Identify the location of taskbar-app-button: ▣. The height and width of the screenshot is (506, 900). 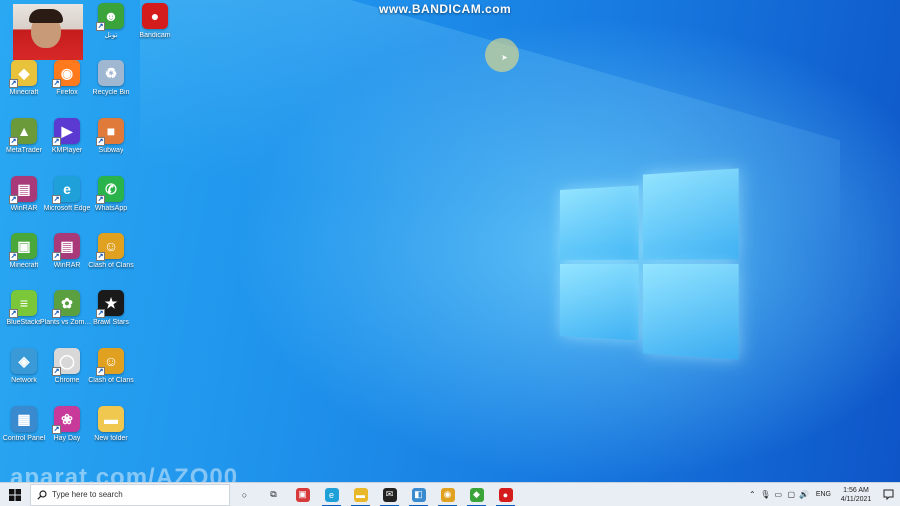
(302, 494).